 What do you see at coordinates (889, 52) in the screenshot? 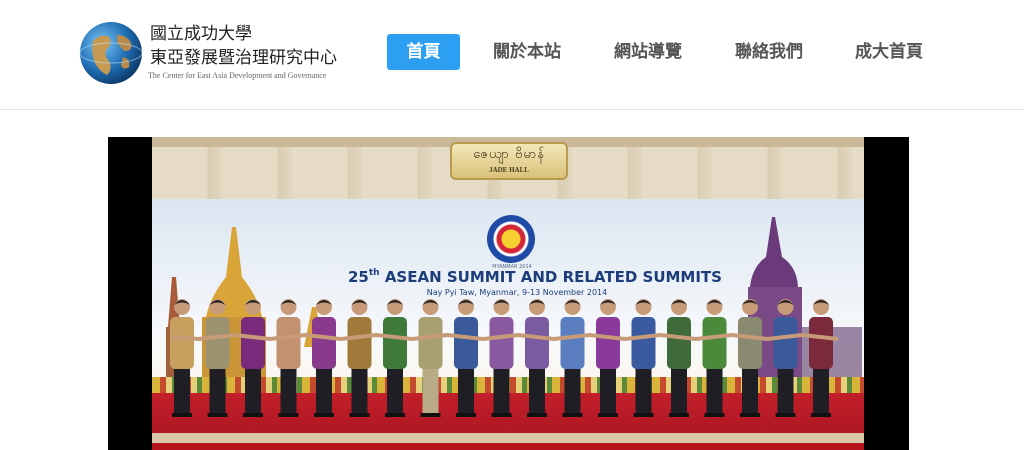
I see `nav-ncku-home: 成大首頁` at bounding box center [889, 52].